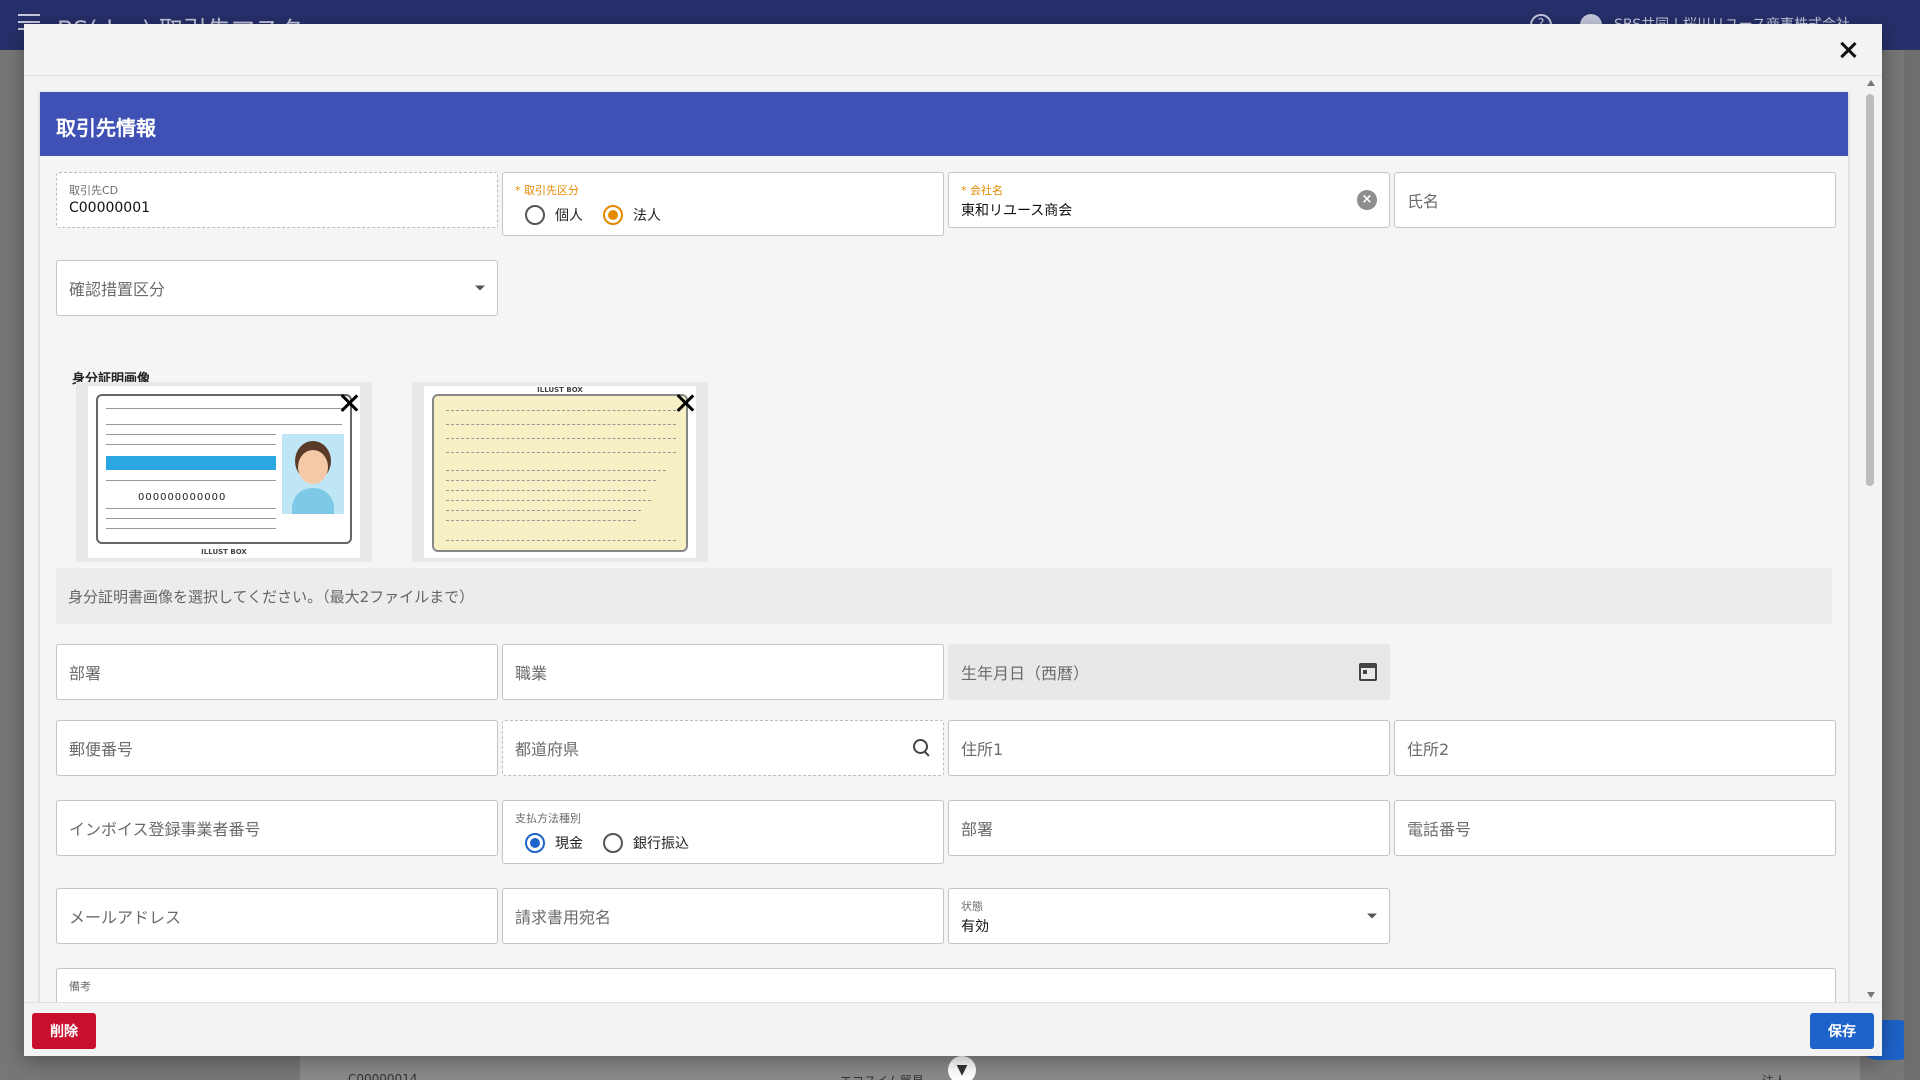  Describe the element at coordinates (64, 1031) in the screenshot. I see `delete-button: 削除` at that location.